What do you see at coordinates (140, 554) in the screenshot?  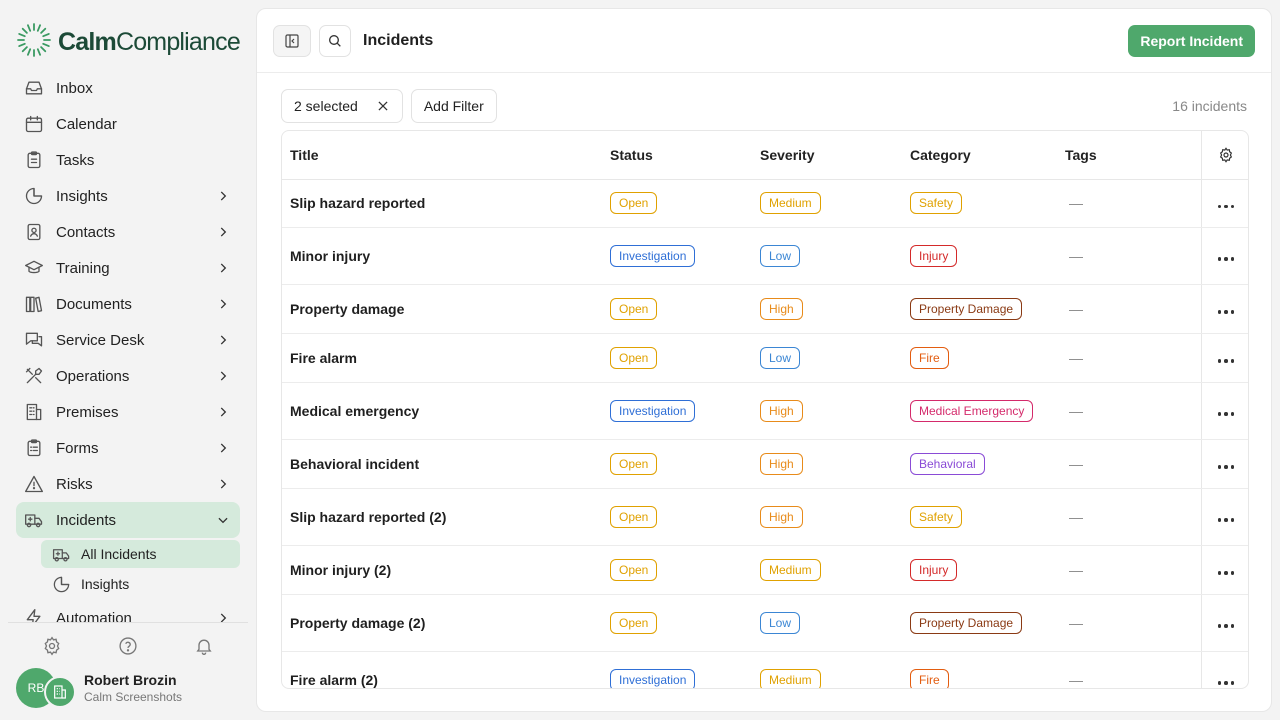 I see `sidebar-subitem-all-incidents: All Incidents` at bounding box center [140, 554].